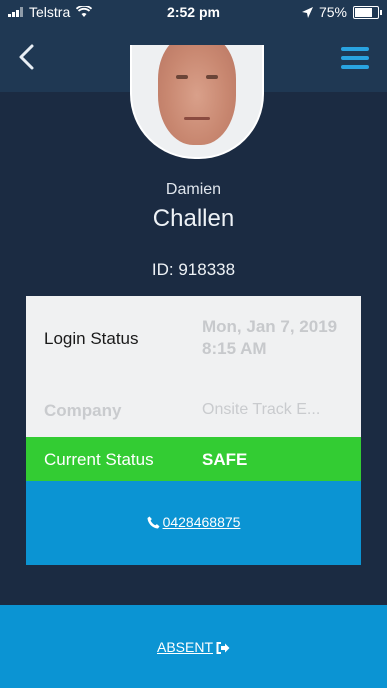 This screenshot has height=688, width=387. What do you see at coordinates (184, 647) in the screenshot?
I see `absent-label: ABSENT` at bounding box center [184, 647].